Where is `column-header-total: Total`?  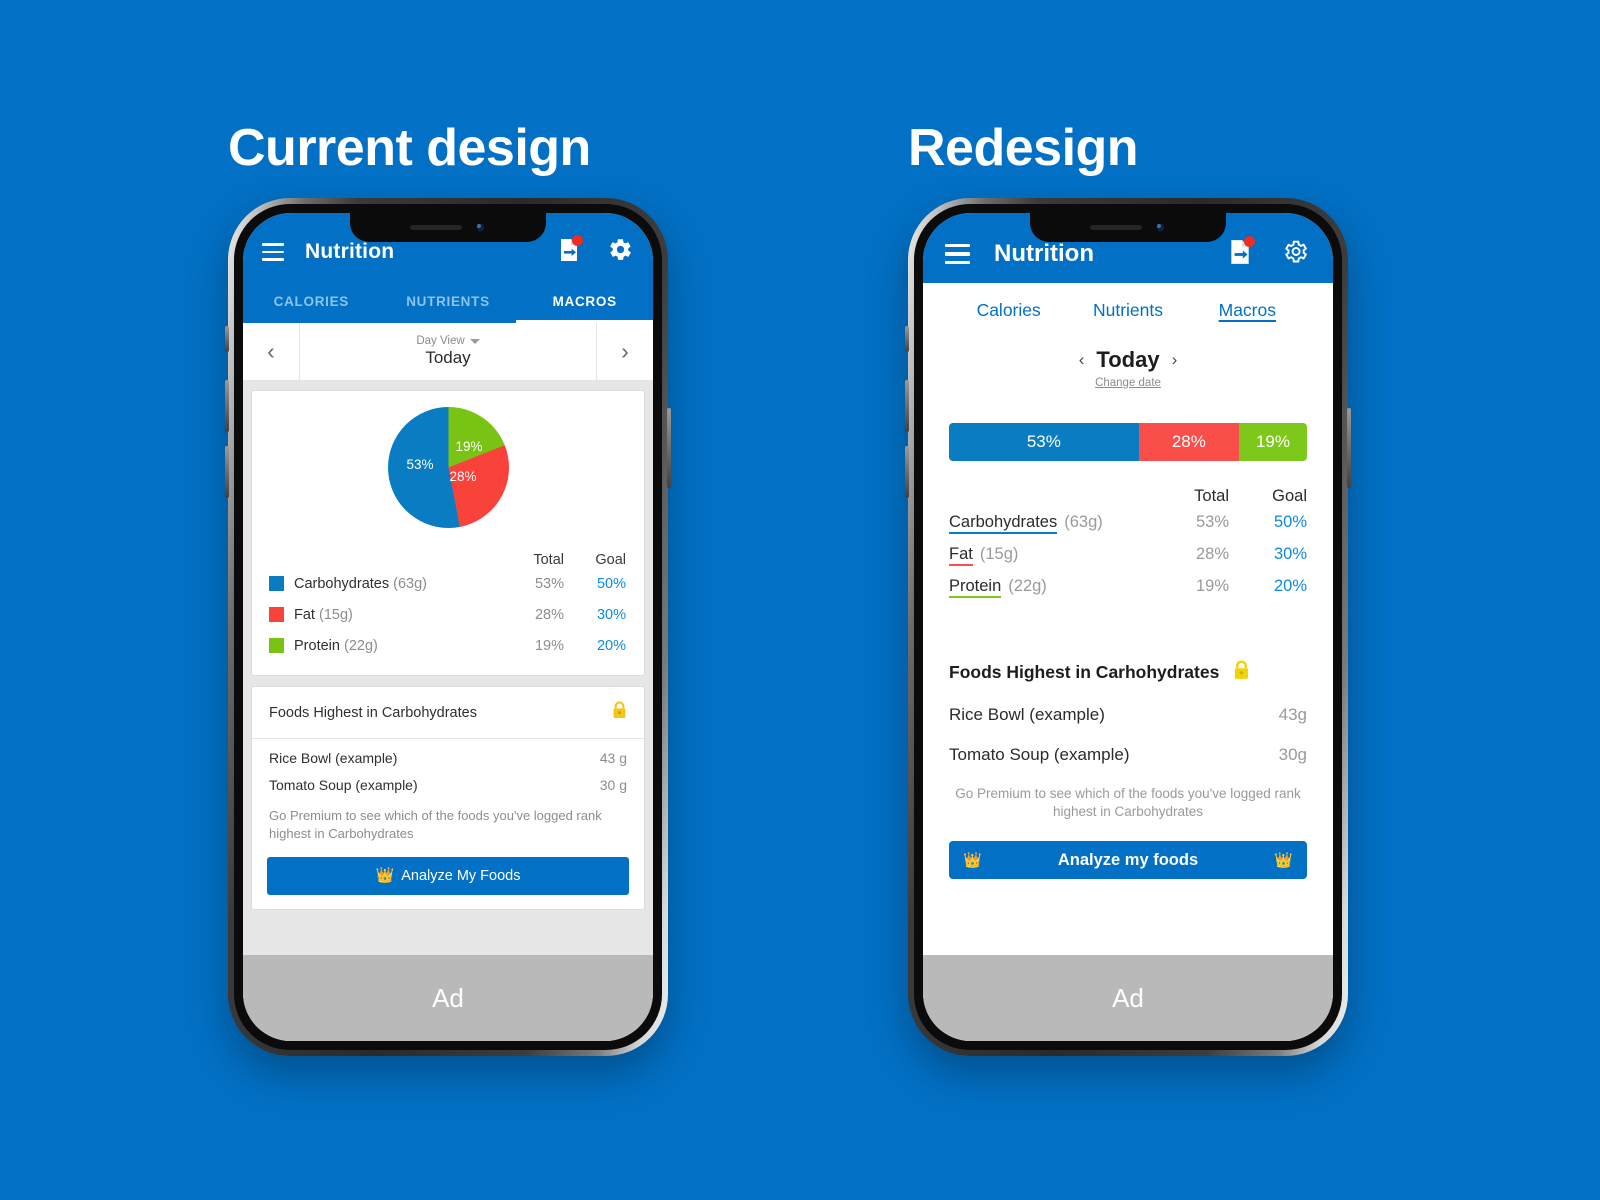 column-header-total: Total is located at coordinates (1211, 496).